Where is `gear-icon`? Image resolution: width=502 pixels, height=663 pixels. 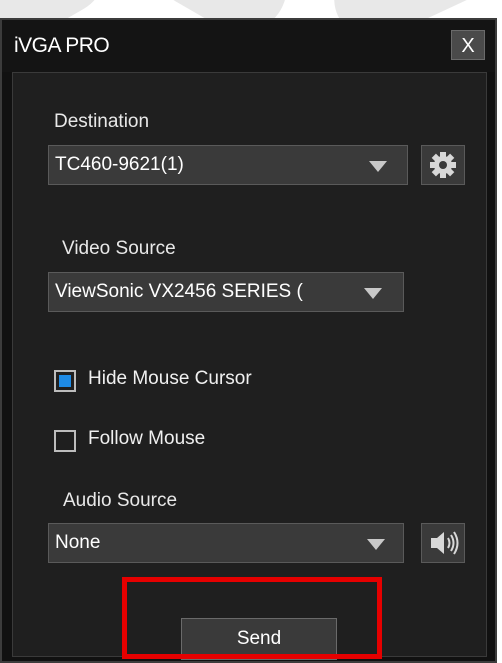
gear-icon is located at coordinates (443, 165).